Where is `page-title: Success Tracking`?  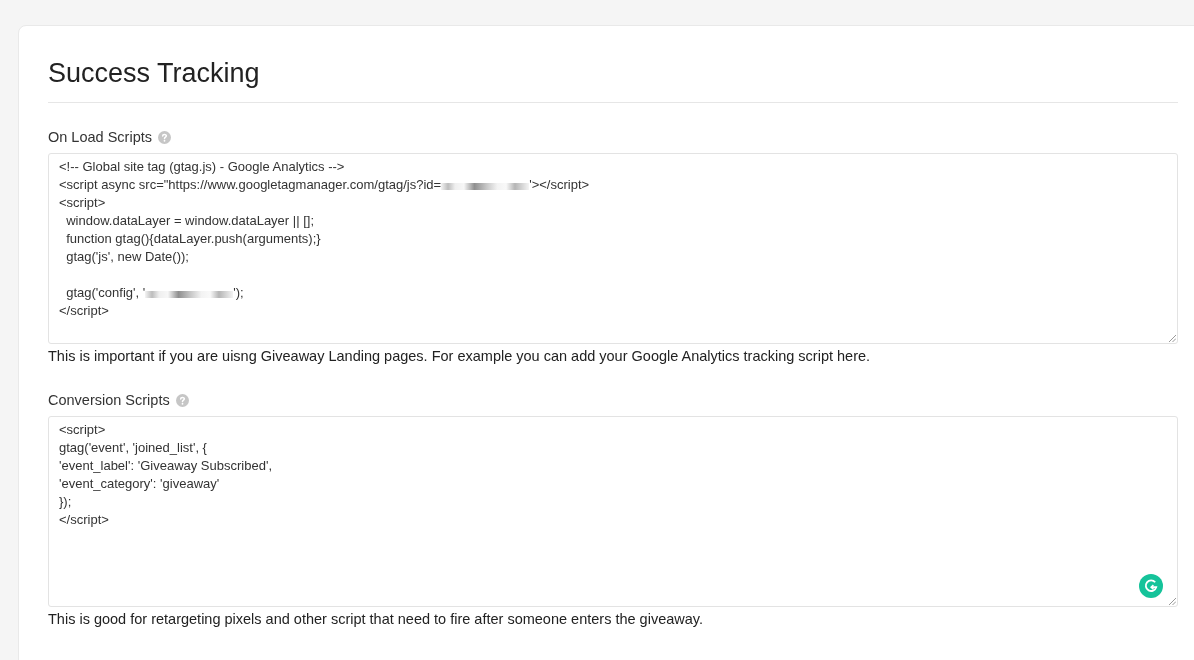
page-title: Success Tracking is located at coordinates (613, 79).